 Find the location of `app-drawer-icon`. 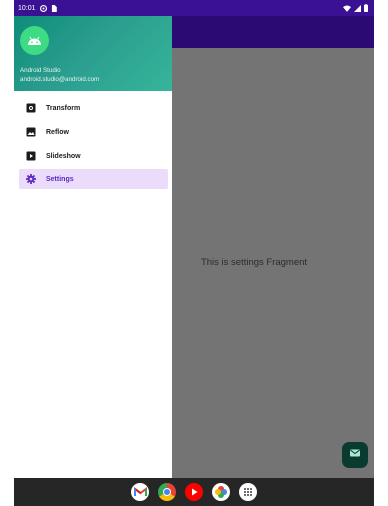

app-drawer-icon is located at coordinates (248, 492).